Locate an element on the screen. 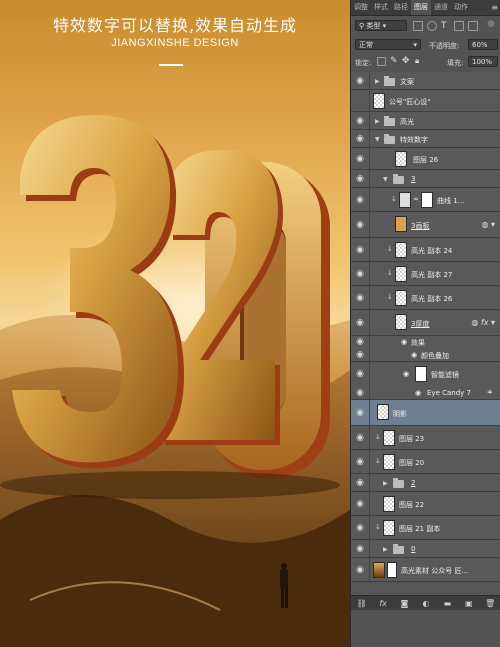 The width and height of the screenshot is (500, 647). layer-row-group: ◉ ▶ 0 is located at coordinates (425, 549).